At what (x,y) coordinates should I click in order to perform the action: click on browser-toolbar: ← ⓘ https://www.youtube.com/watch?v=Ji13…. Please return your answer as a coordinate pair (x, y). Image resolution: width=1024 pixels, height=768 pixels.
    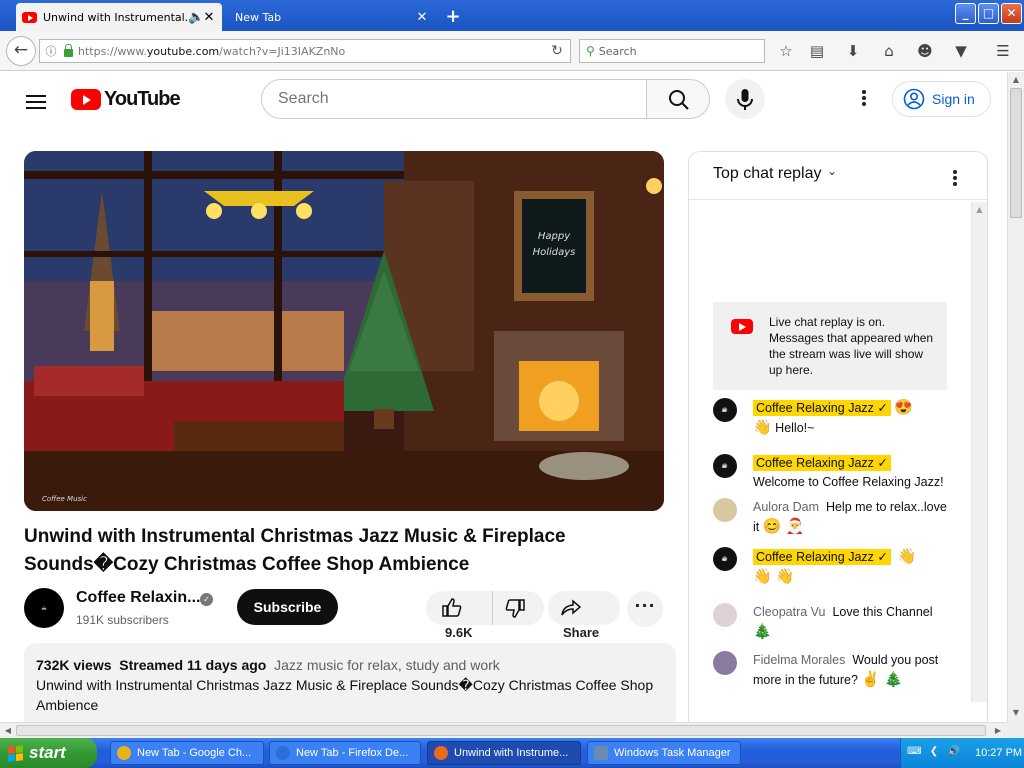
    Looking at the image, I should click on (512, 51).